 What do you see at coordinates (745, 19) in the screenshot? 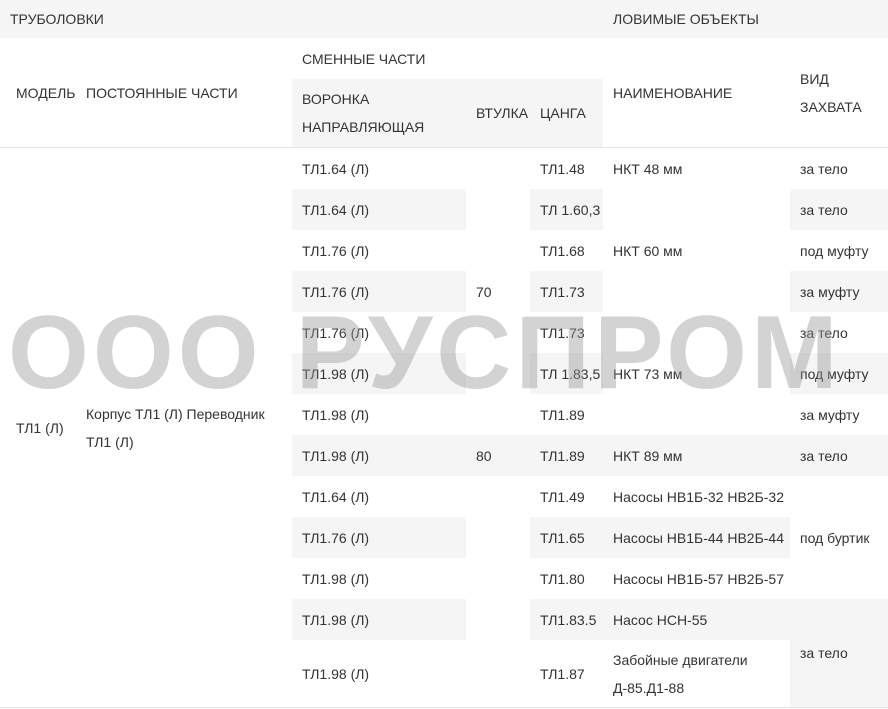
I see `header-group-lovimye: ЛОВИМЫЕ ОБЪЕКТЫ` at bounding box center [745, 19].